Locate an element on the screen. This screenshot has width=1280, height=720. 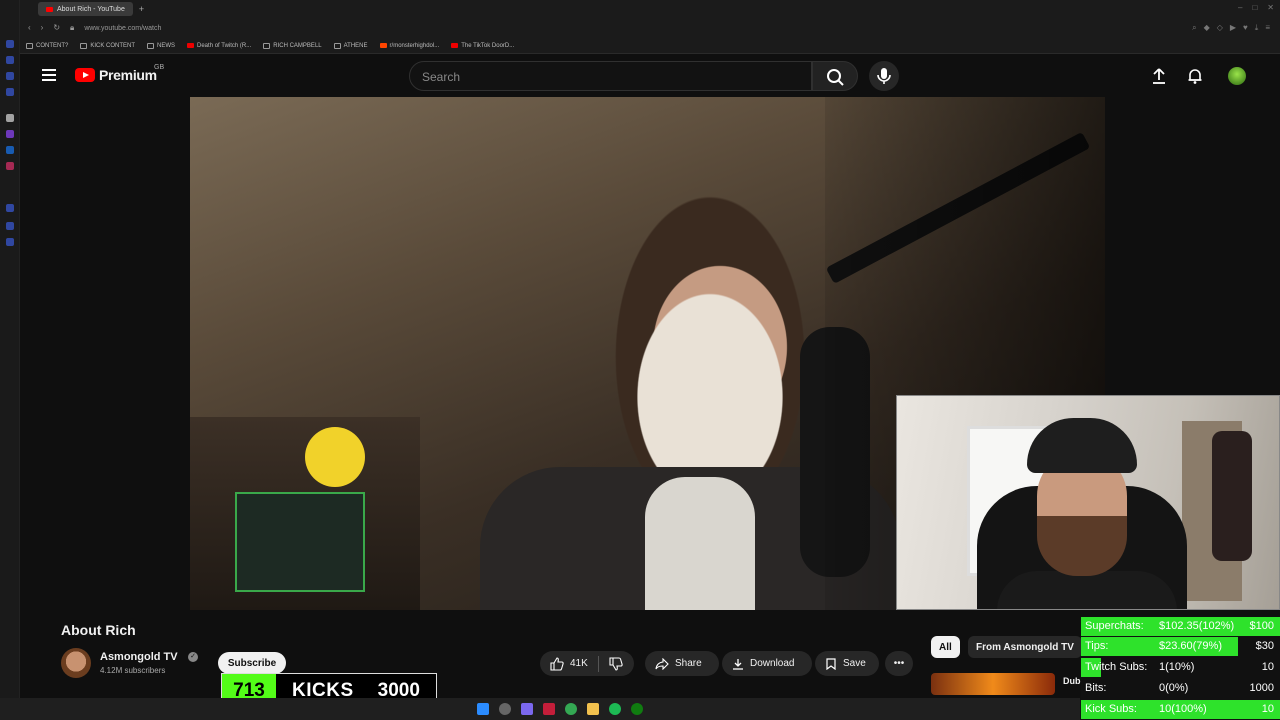
save-icon is located at coordinates (831, 663).